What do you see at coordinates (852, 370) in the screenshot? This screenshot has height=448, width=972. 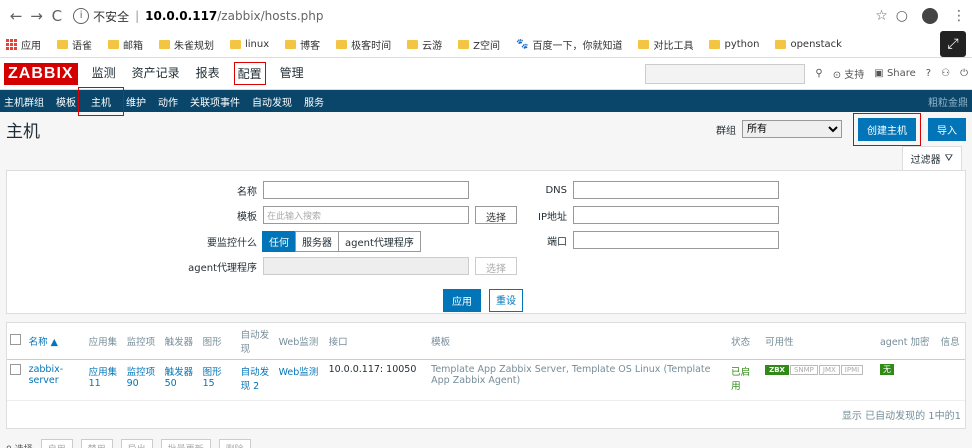 I see `availability-ipmi-badge: IPMI` at bounding box center [852, 370].